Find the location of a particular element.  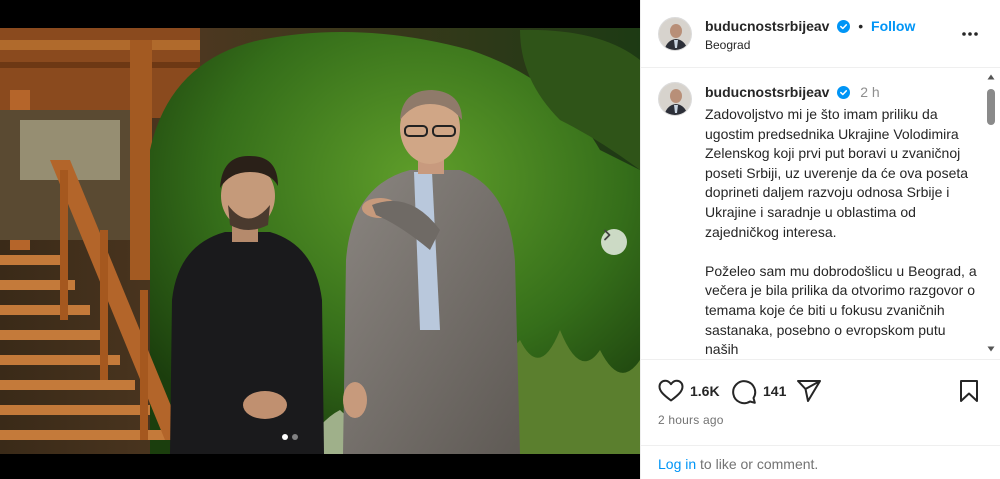

comments-count: 141 is located at coordinates (774, 391).